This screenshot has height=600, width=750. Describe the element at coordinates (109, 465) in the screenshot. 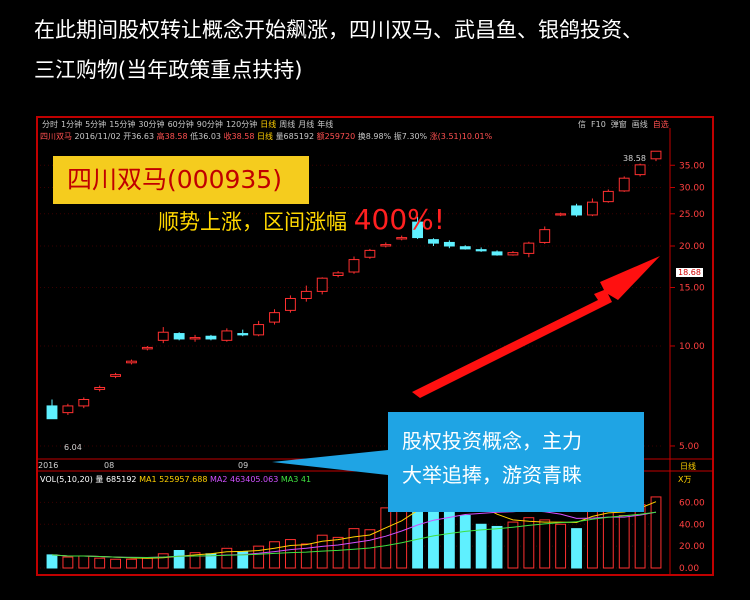

I see `x-tick-08: 08` at that location.